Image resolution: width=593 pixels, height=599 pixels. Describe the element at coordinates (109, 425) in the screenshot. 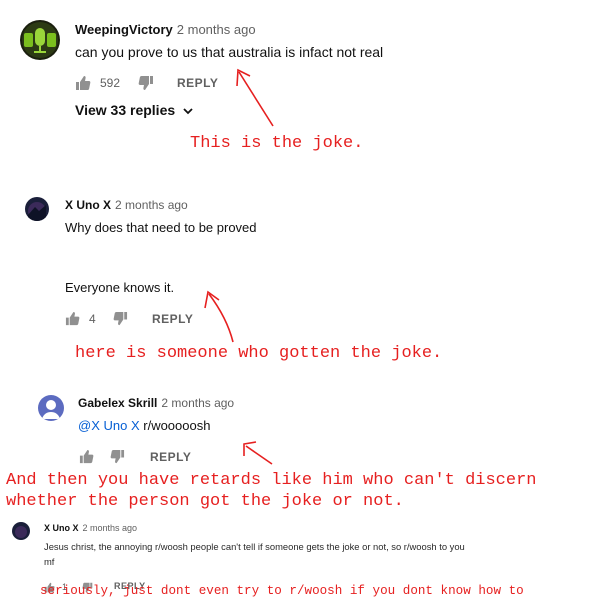

I see `mention-link: @X Uno X` at that location.